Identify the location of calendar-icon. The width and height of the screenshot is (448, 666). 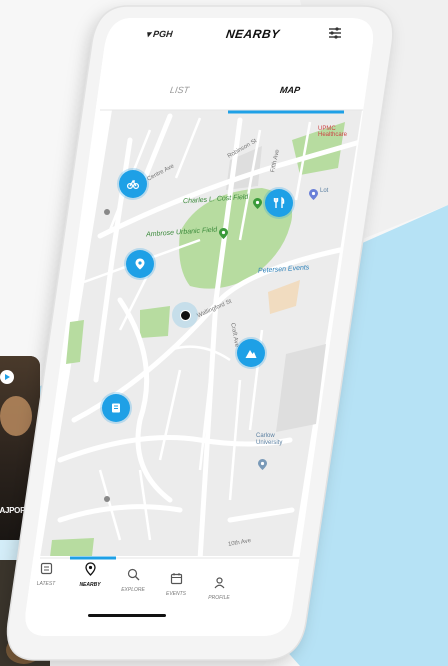
(176, 579).